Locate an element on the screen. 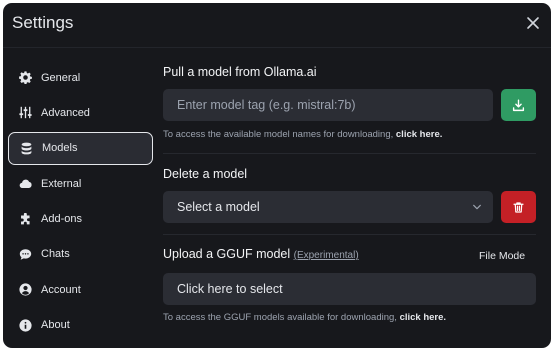 Image resolution: width=554 pixels, height=351 pixels. sidebar-item-label: Account is located at coordinates (61, 289).